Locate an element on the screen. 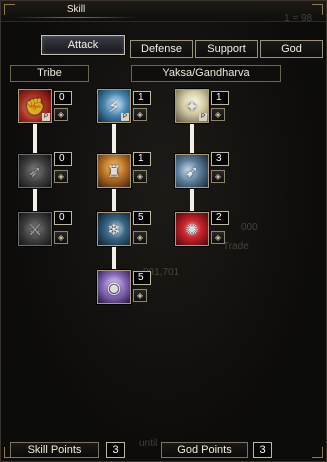 The width and height of the screenshot is (327, 462). skill-slot-flame-fist: ✊ P is located at coordinates (35, 106).